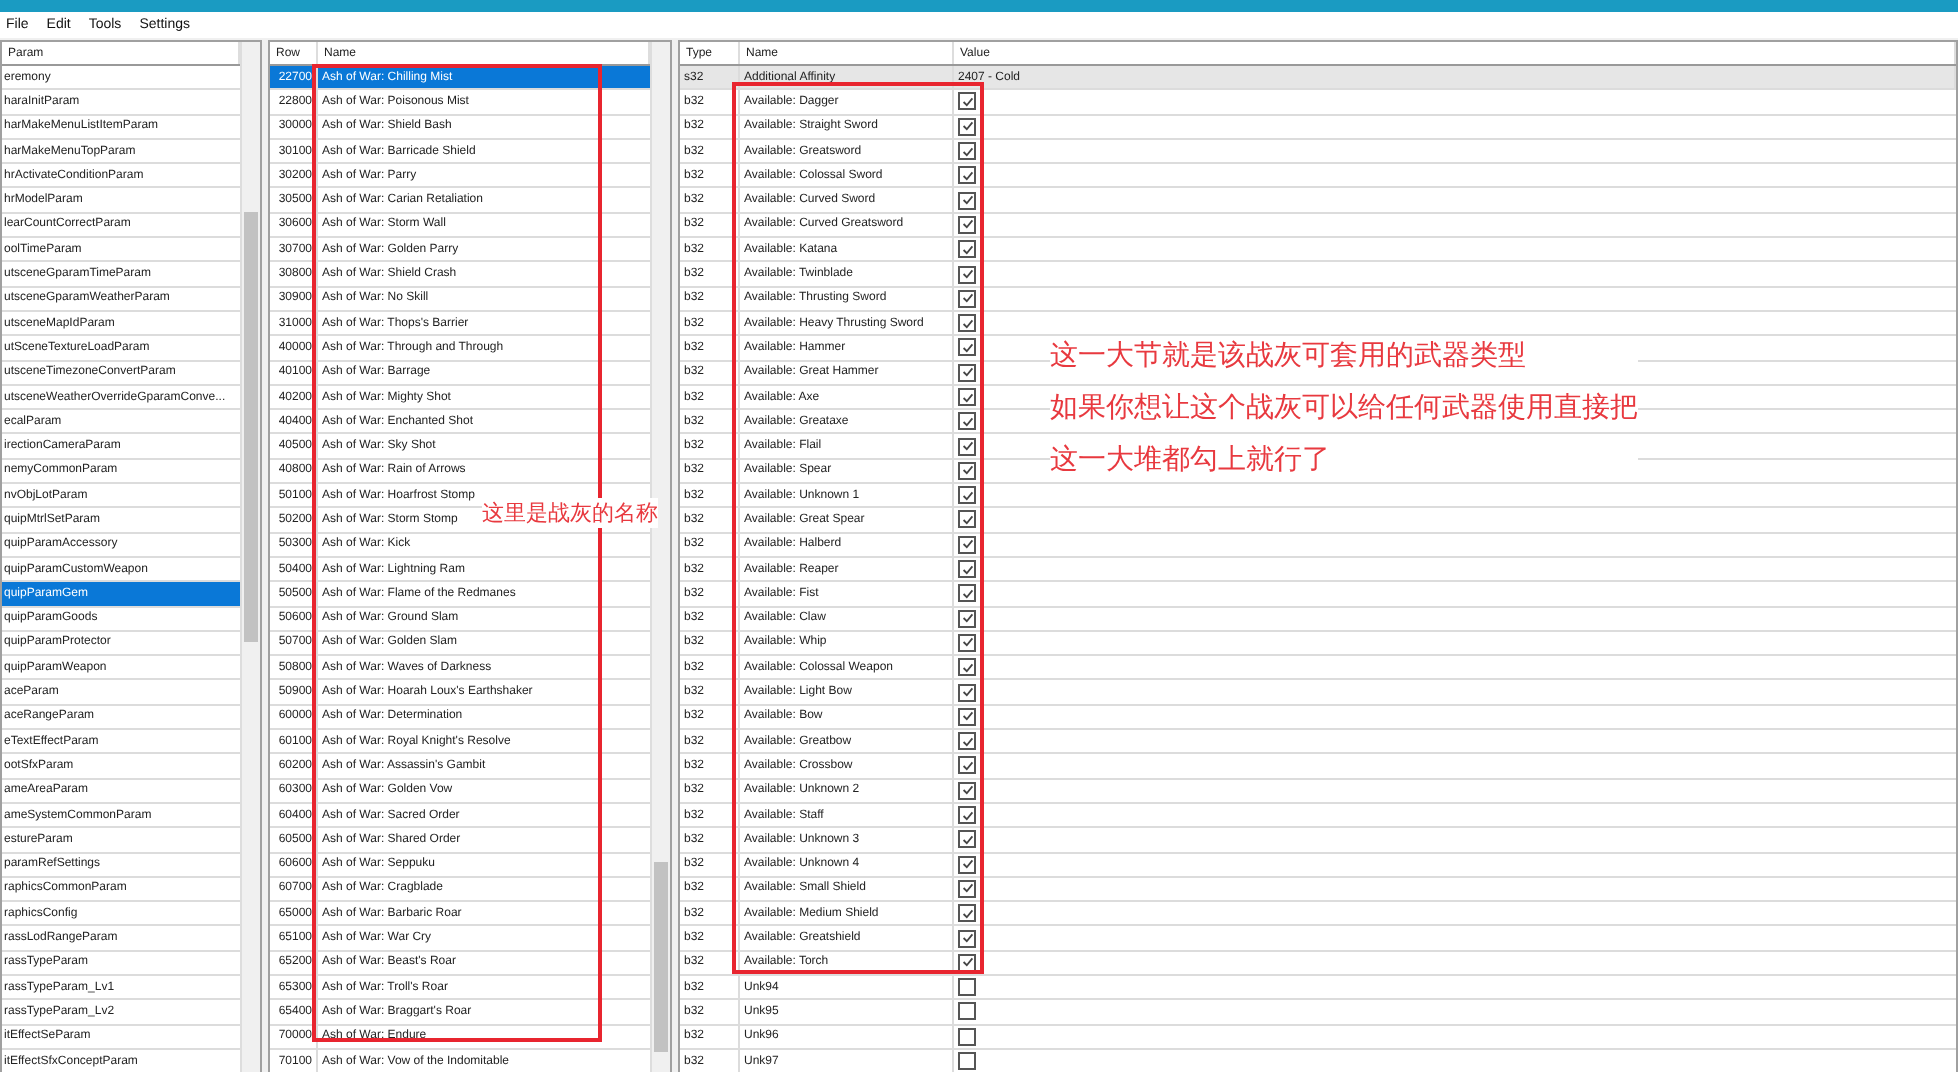 The height and width of the screenshot is (1072, 1958). Describe the element at coordinates (1344, 460) in the screenshot. I see `annotation-text: 这一大堆都勾上就行了` at that location.